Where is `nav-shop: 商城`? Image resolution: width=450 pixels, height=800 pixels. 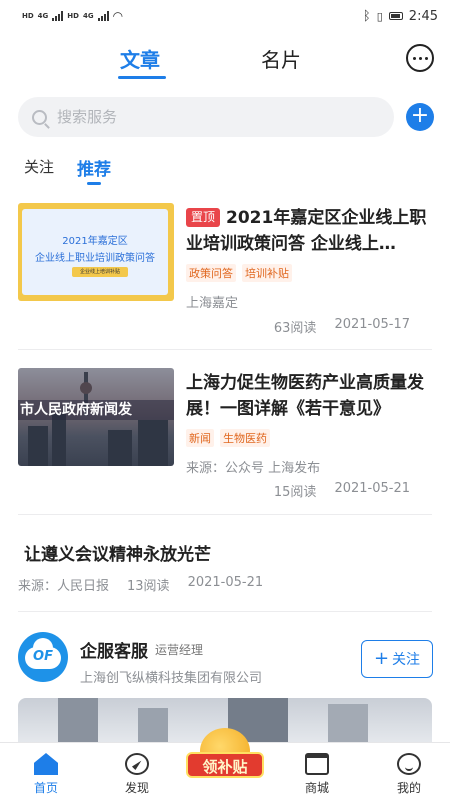 nav-shop: 商城 is located at coordinates (317, 771).